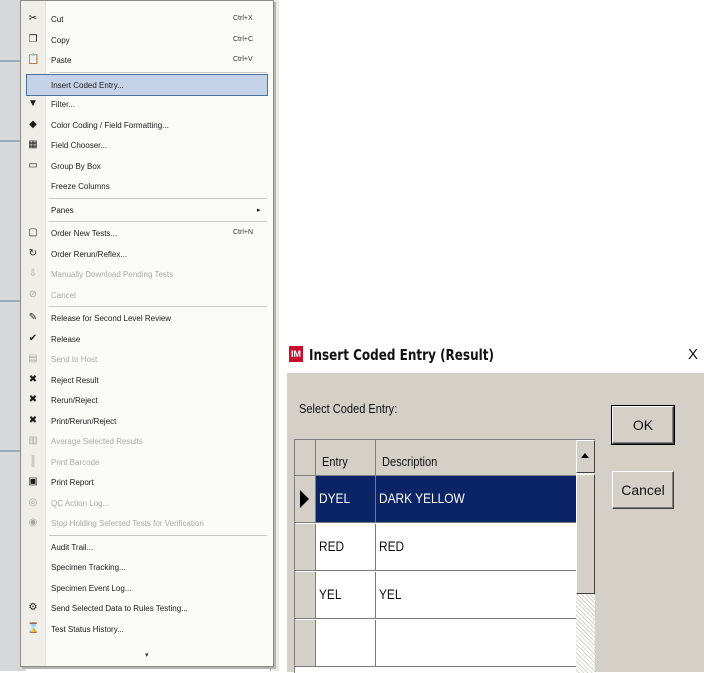 This screenshot has width=704, height=673. I want to click on menu-item-shortcut: Ctrl+C, so click(243, 39).